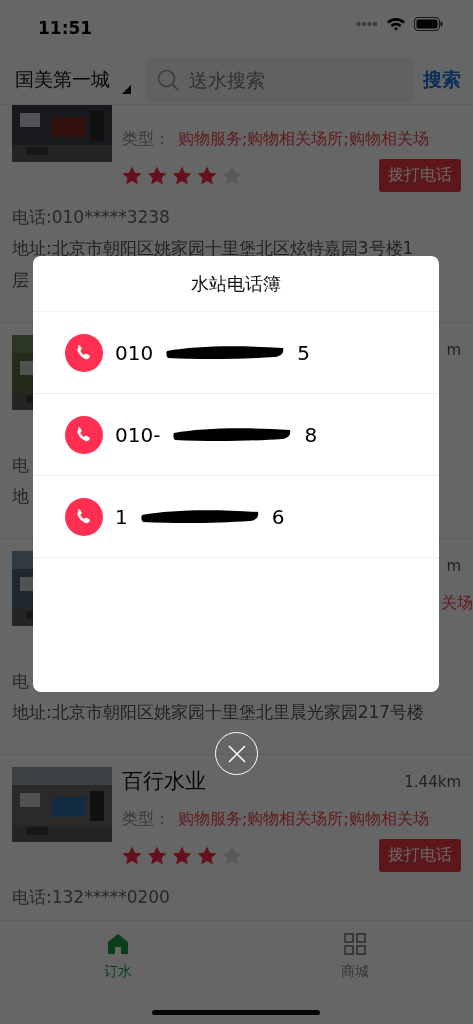 This screenshot has width=473, height=1024. What do you see at coordinates (121, 517) in the screenshot?
I see `phone-number: 1` at bounding box center [121, 517].